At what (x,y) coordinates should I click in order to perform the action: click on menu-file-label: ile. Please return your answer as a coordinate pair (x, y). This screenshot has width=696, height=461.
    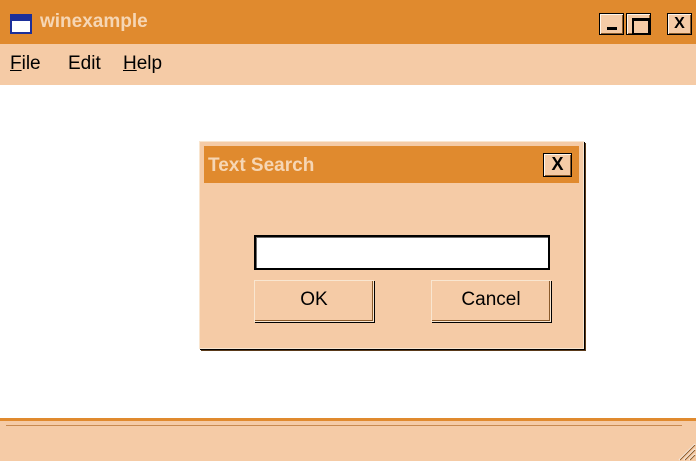
    Looking at the image, I should click on (31, 63).